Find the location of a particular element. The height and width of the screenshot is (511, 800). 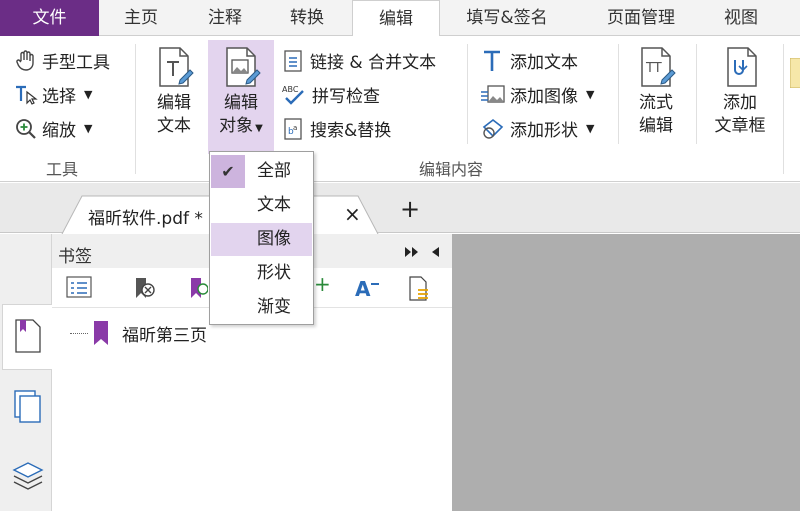

svg-text: a is located at coordinates (295, 128).